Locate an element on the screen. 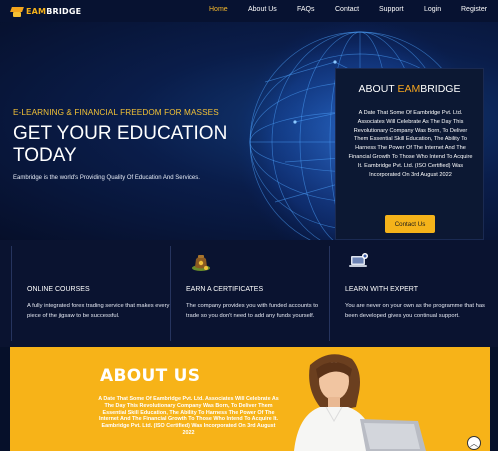 This screenshot has height=451, width=498. feature-title: EARN A CERTIFICATES is located at coordinates (225, 289).